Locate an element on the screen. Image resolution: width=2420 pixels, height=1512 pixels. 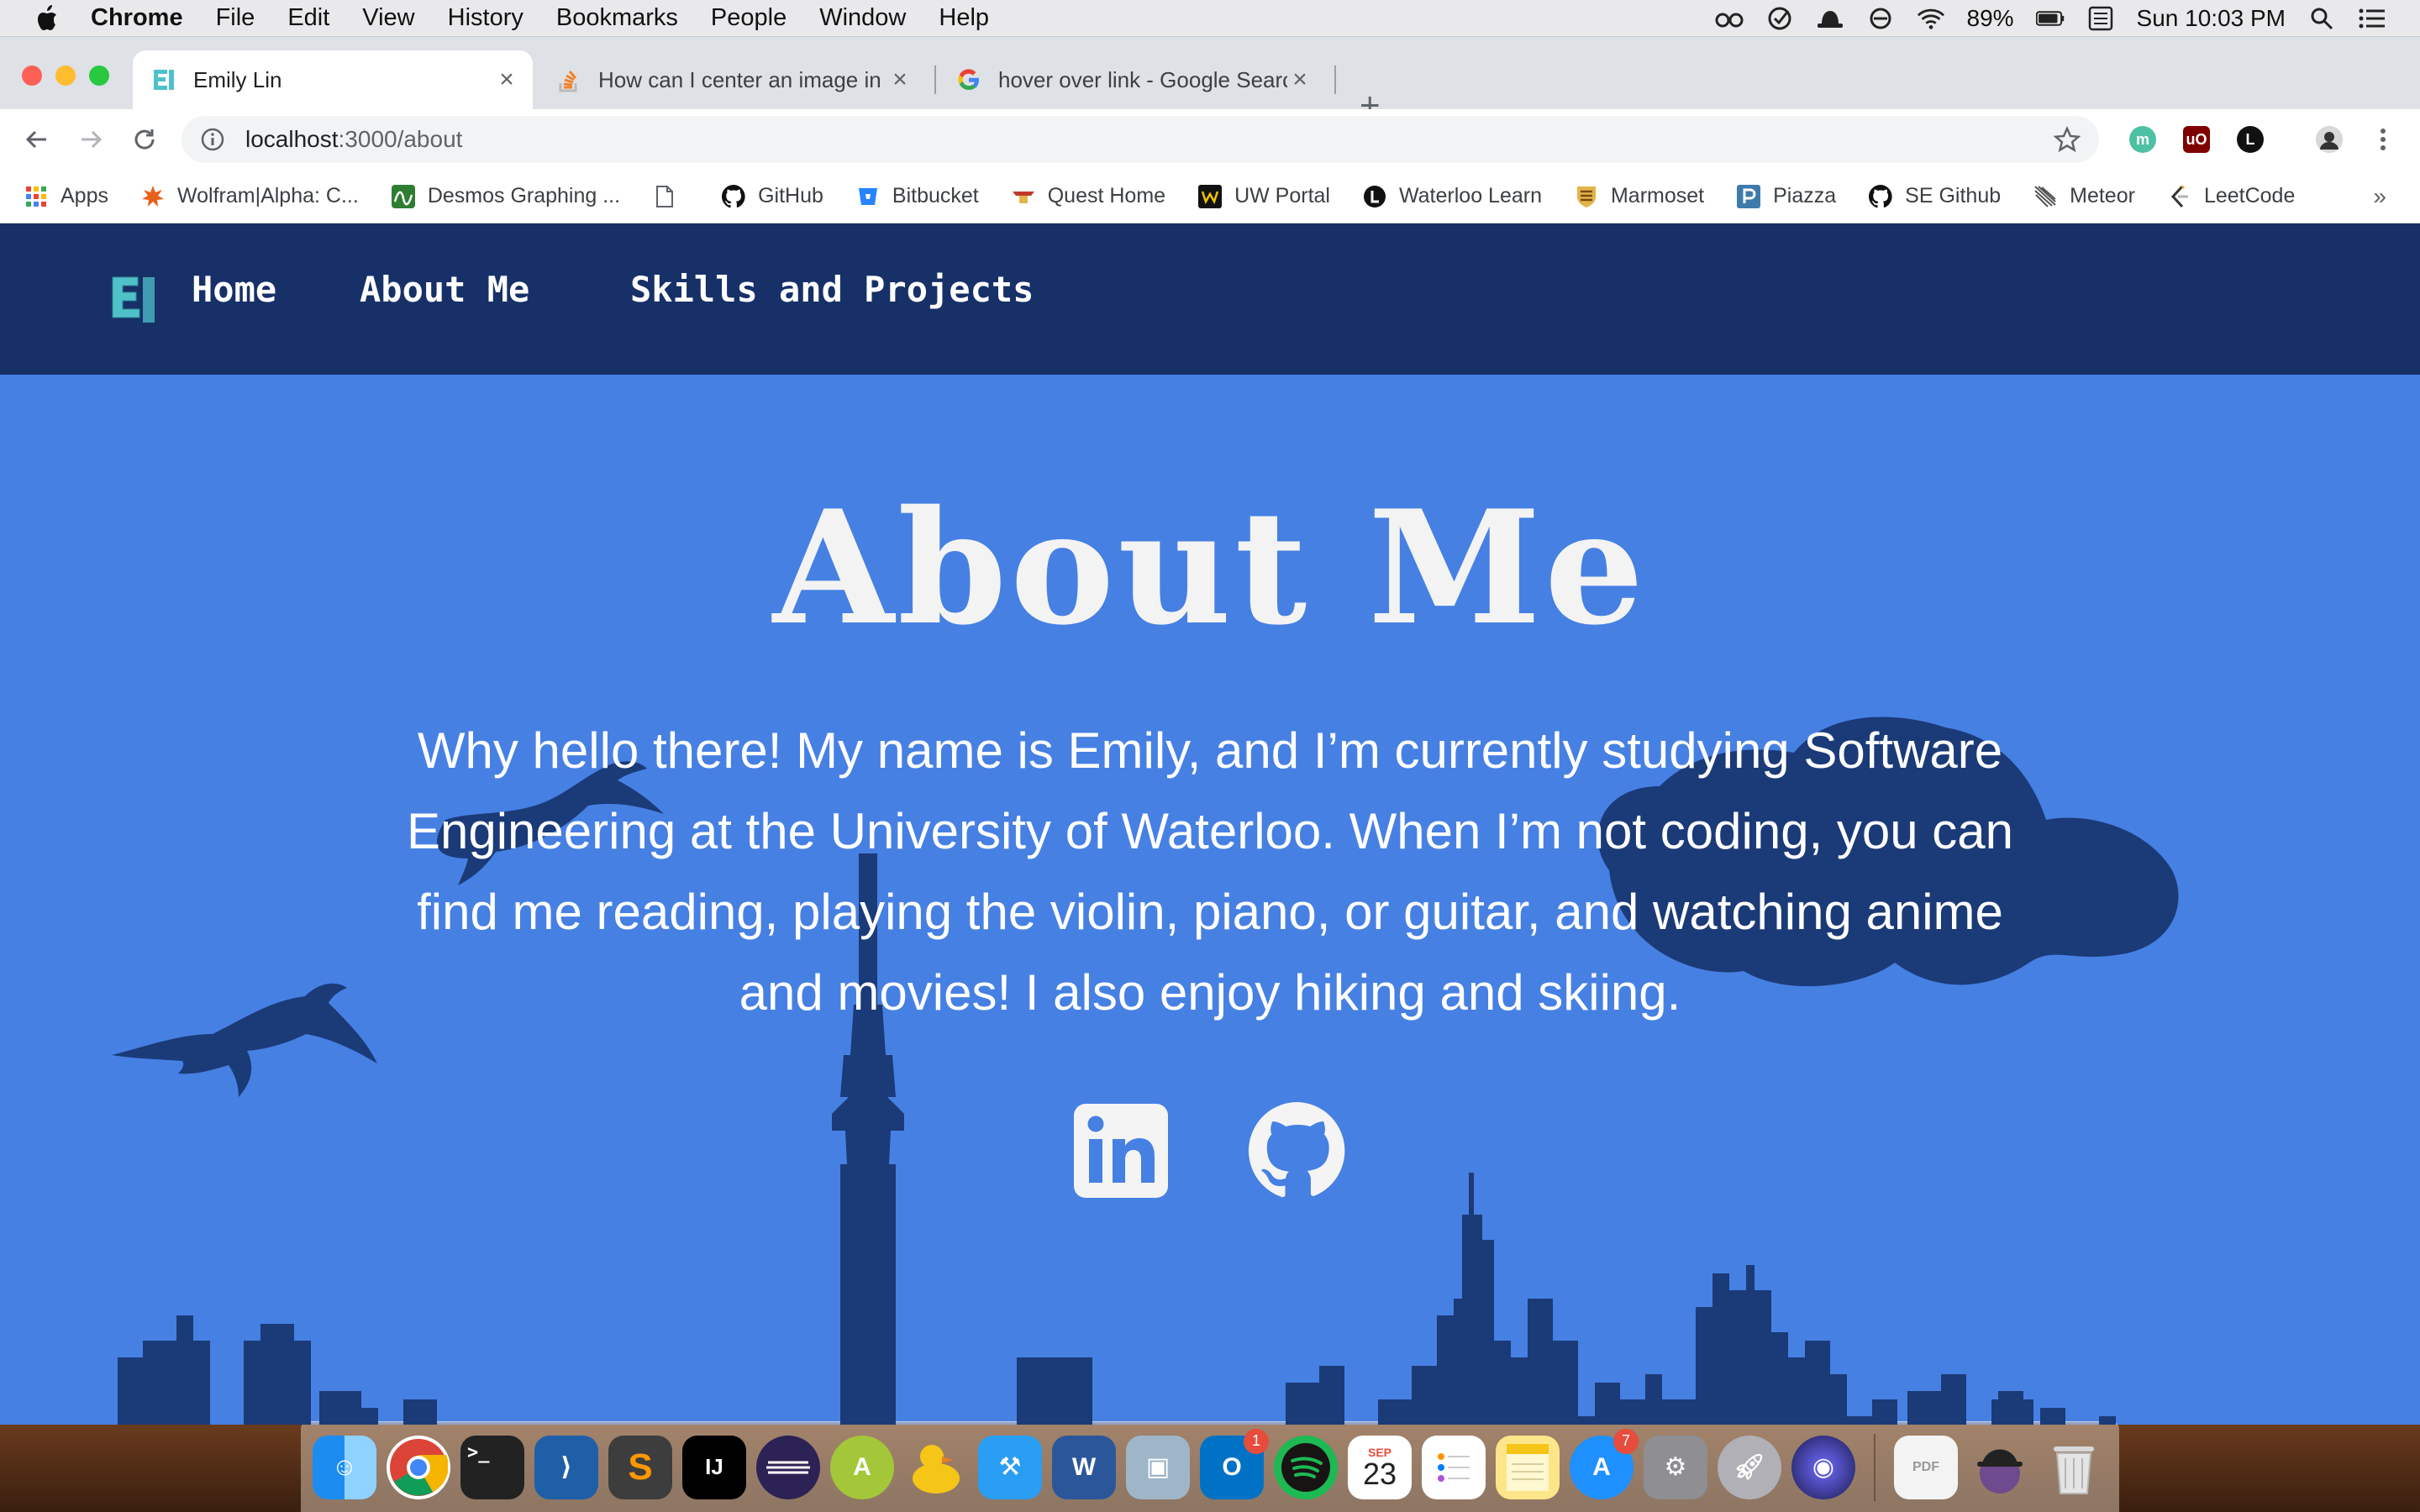
bookmark-star-icon is located at coordinates (2067, 139).